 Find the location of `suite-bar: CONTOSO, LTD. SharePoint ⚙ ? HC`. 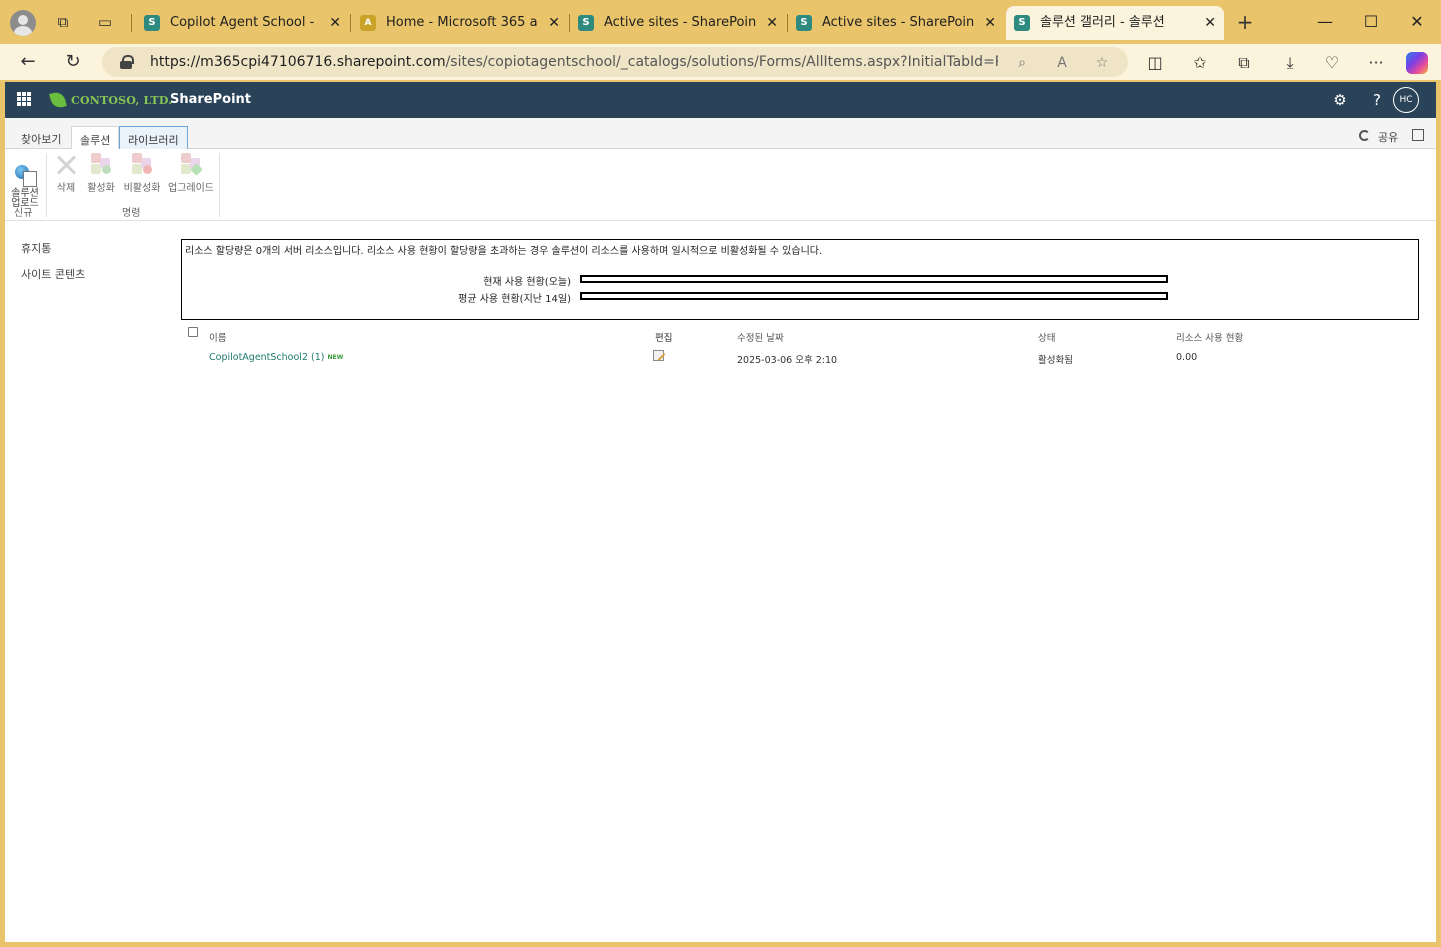

suite-bar: CONTOSO, LTD. SharePoint ⚙ ? HC is located at coordinates (720, 100).